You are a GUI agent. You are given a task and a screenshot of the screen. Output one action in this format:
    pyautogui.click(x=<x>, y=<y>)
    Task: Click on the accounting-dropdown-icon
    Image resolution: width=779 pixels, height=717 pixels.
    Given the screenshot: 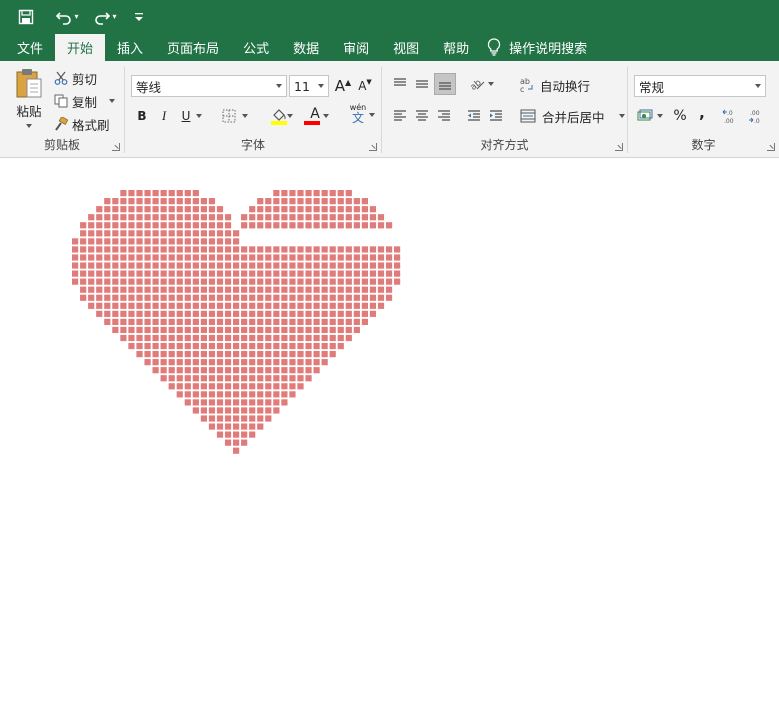 What is the action you would take?
    pyautogui.click(x=660, y=116)
    